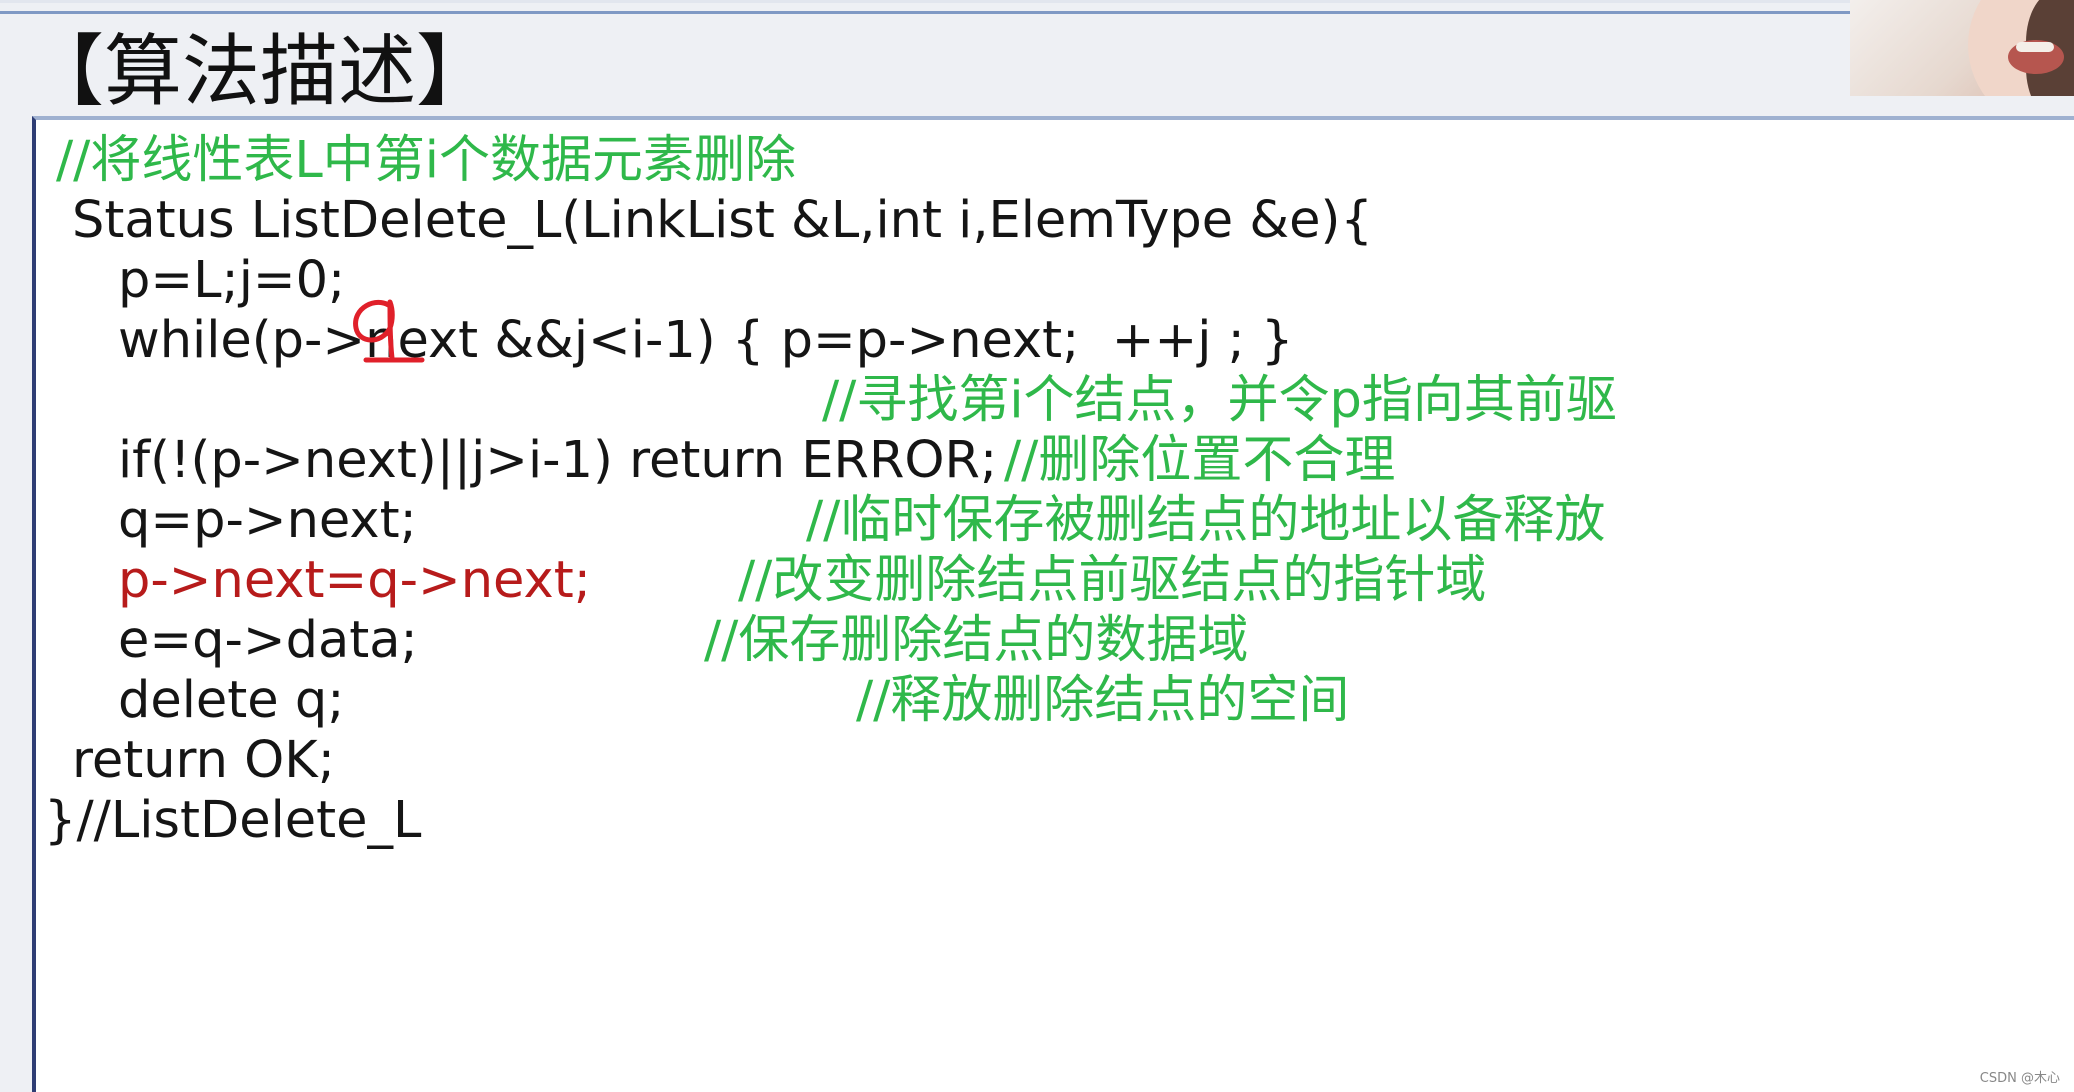  What do you see at coordinates (1037, 1) in the screenshot?
I see `top-border-line` at bounding box center [1037, 1].